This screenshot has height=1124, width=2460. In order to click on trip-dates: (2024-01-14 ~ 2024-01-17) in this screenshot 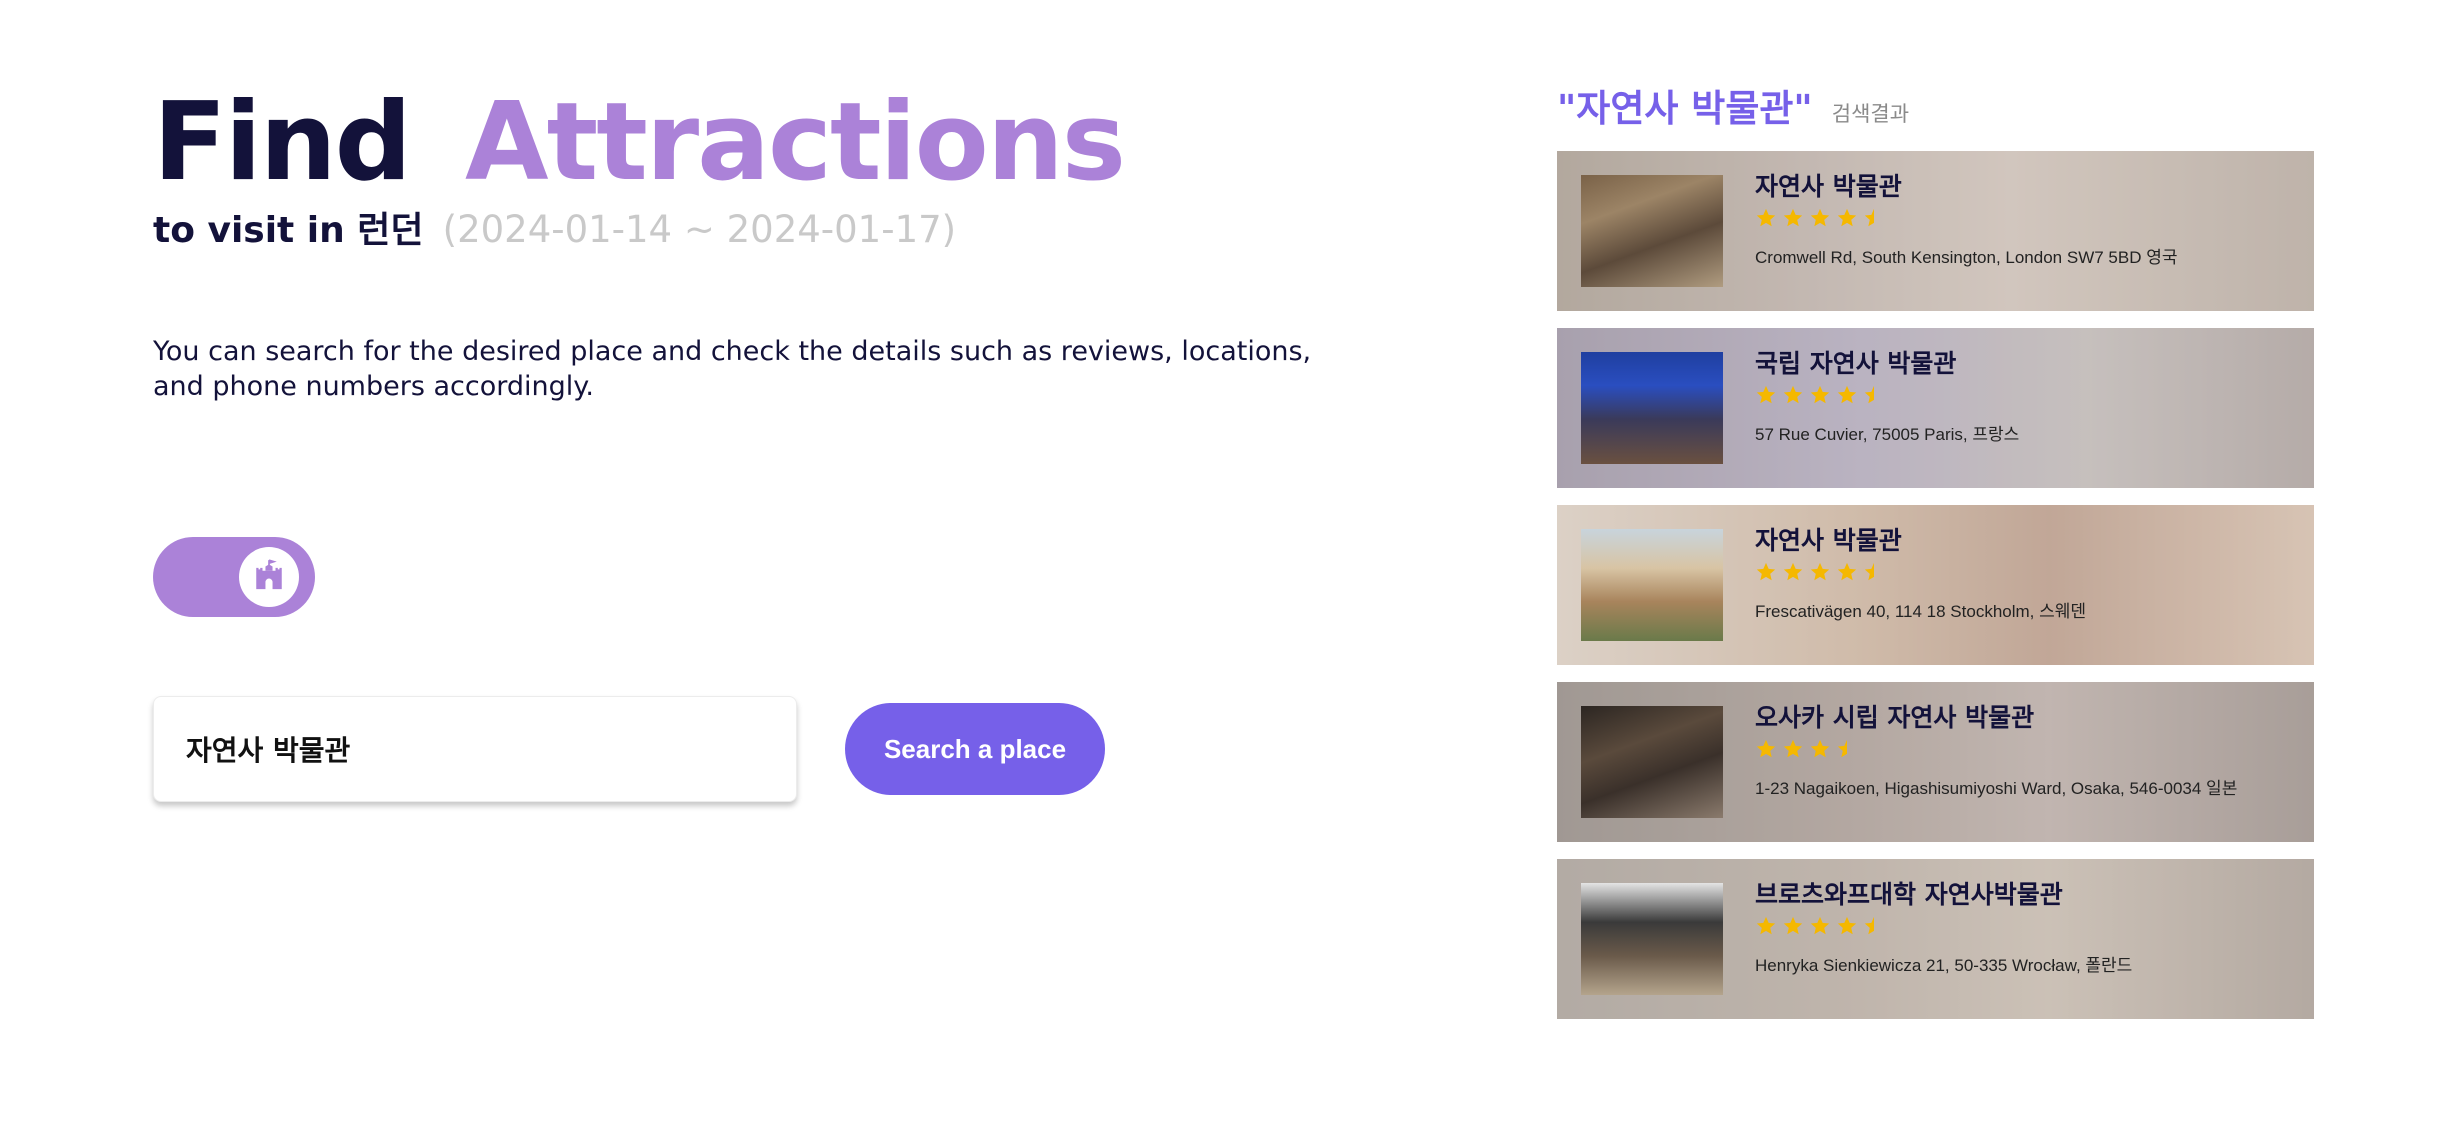, I will do `click(699, 229)`.